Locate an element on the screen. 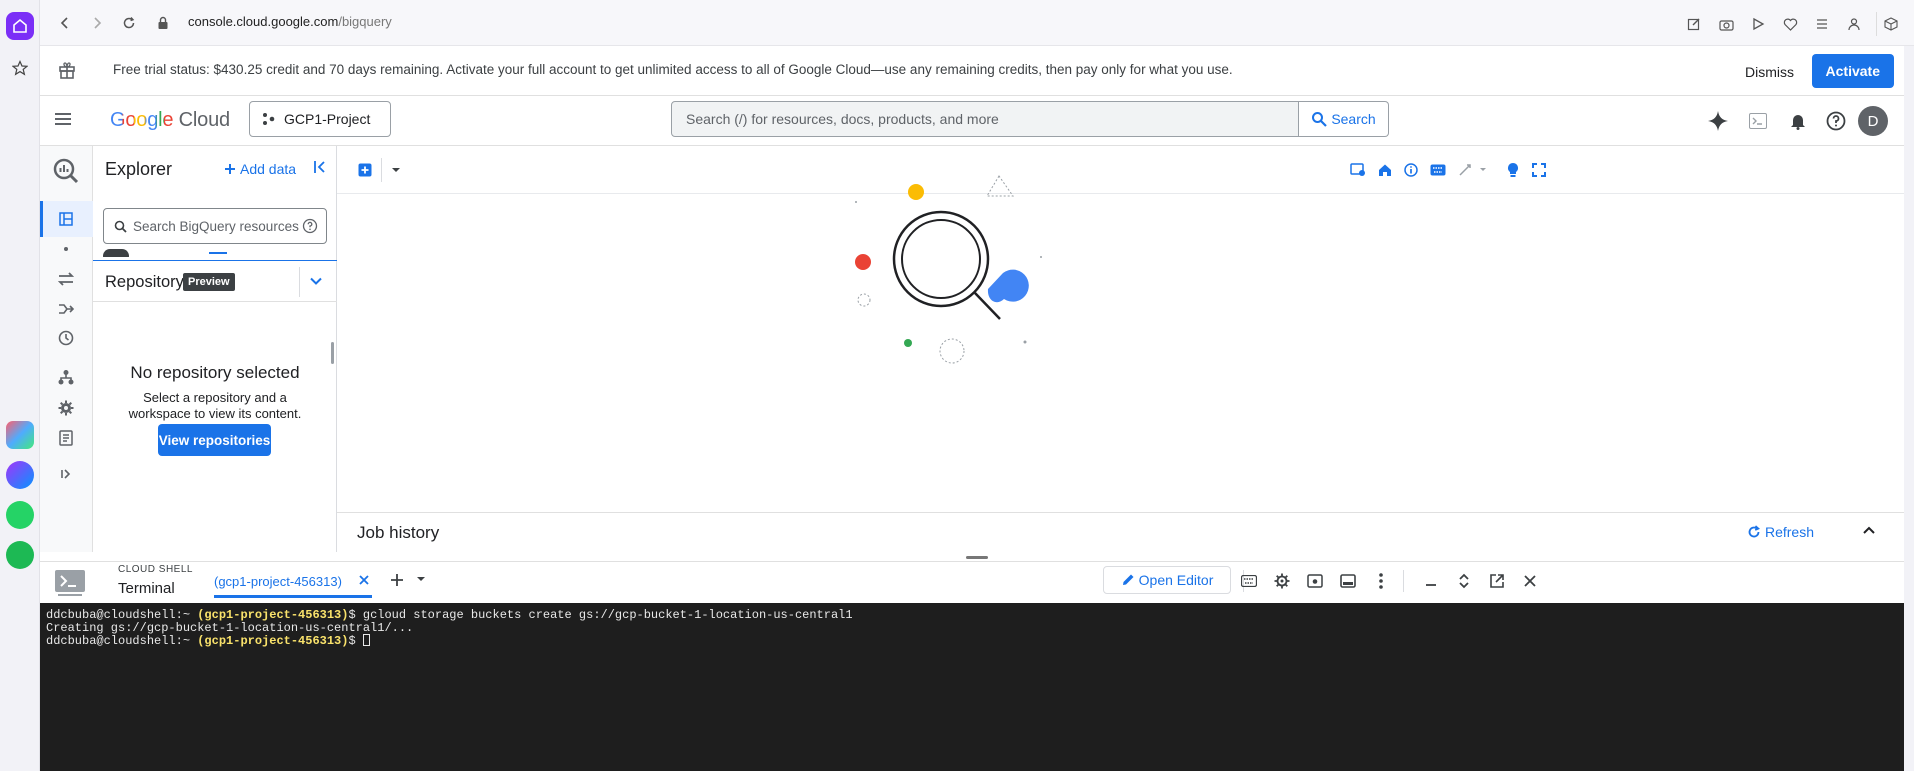 This screenshot has height=771, width=1914. nav-dot-icon is located at coordinates (66, 249).